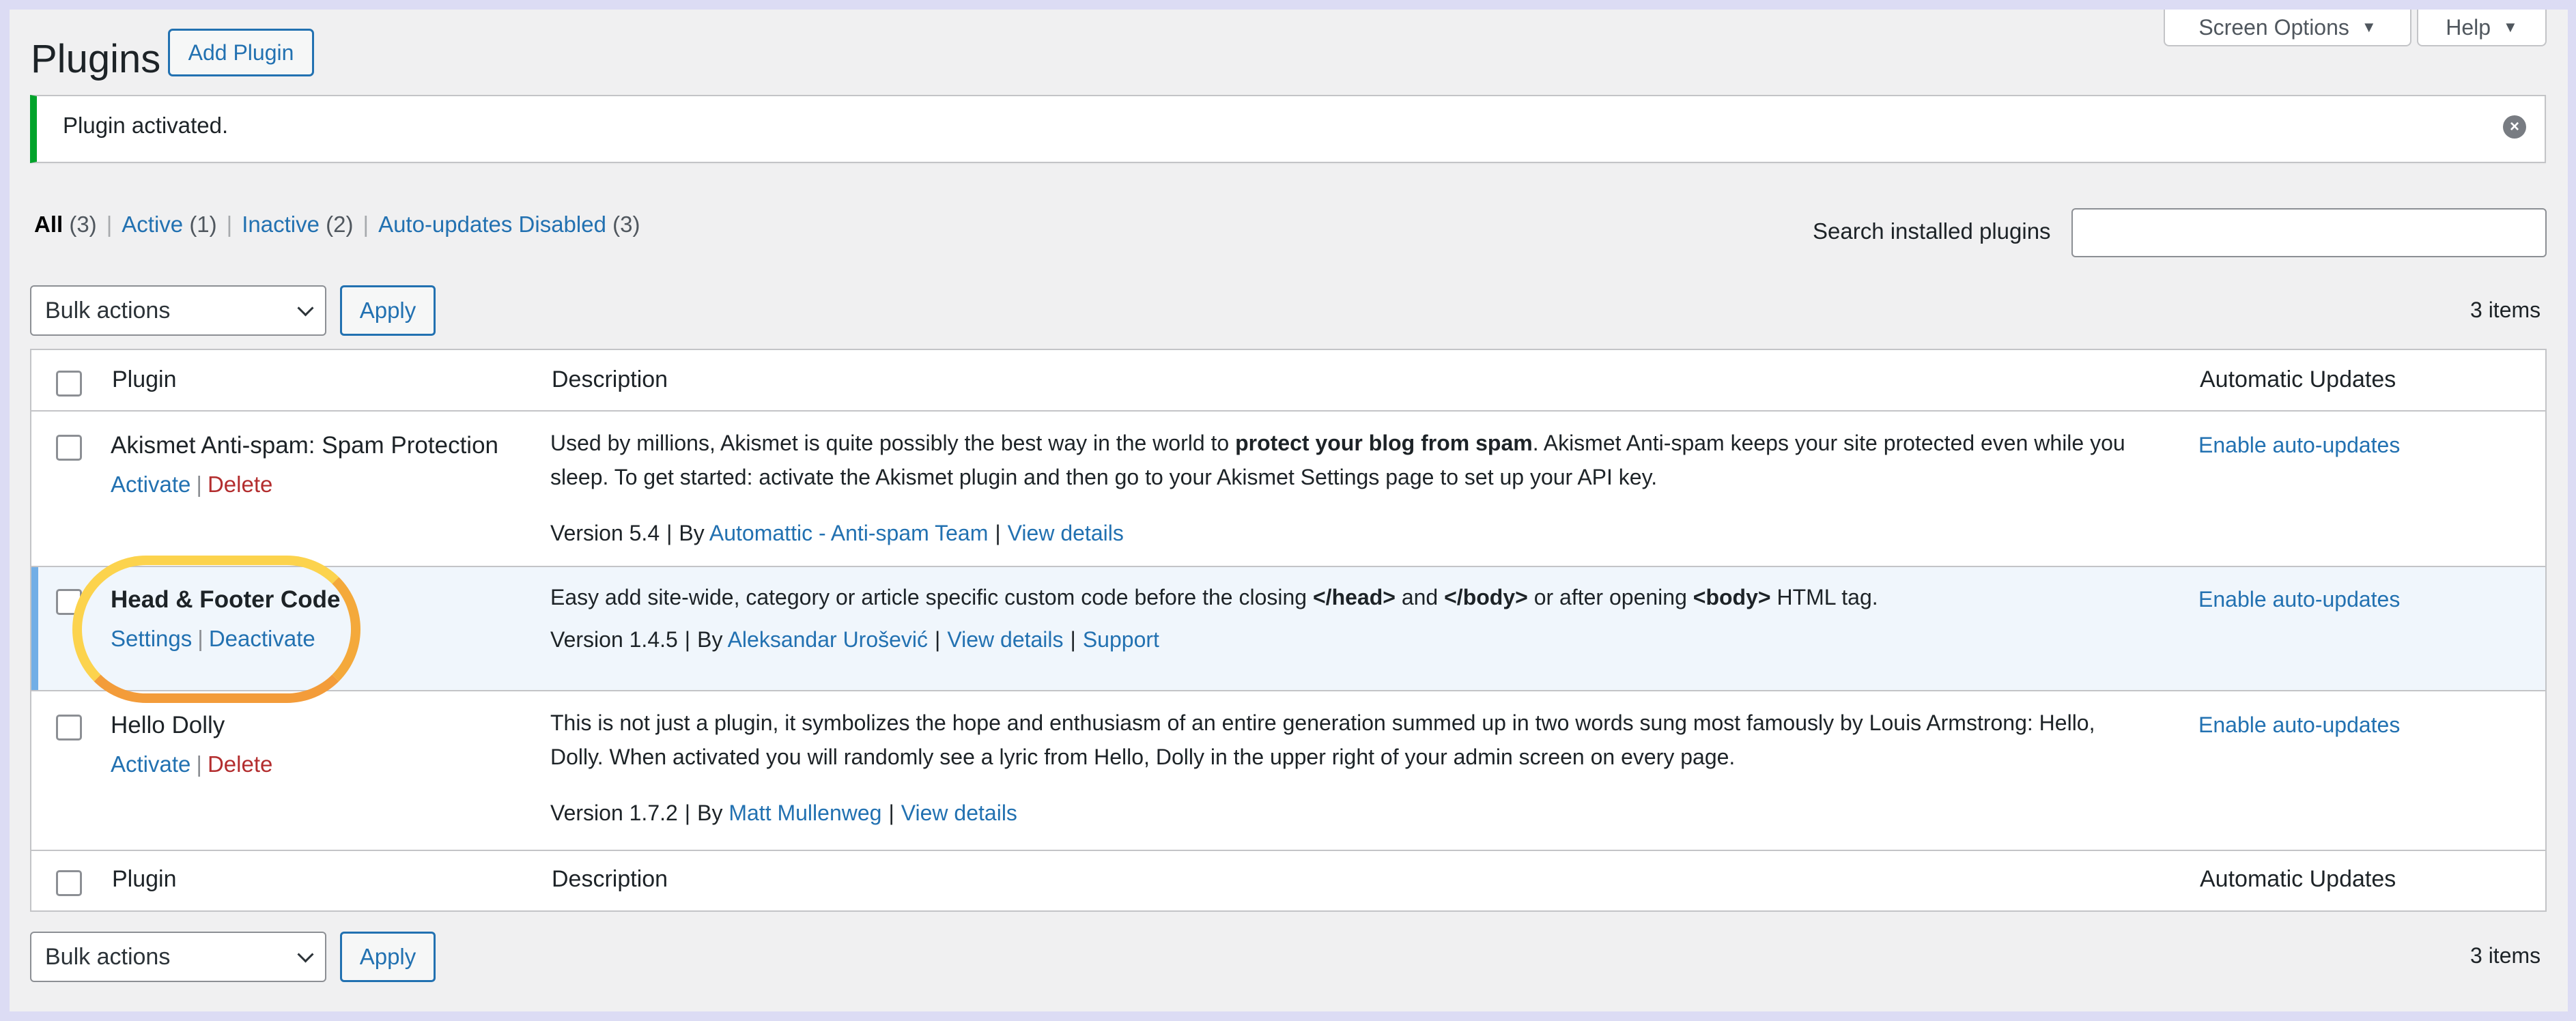  I want to click on items-count-bottom: 3 items, so click(2505, 955).